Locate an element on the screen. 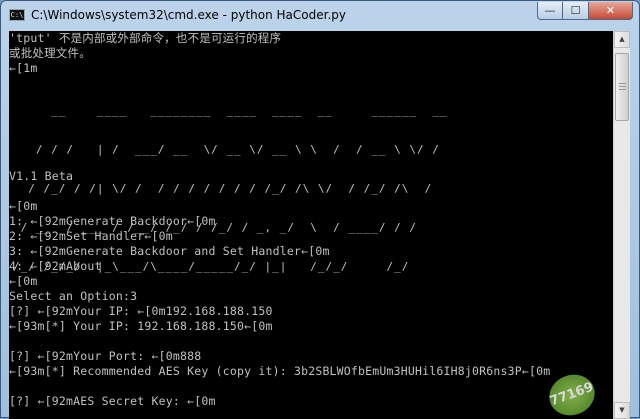 This screenshot has height=419, width=640. scroll-down-arrow-icon: ▼ is located at coordinates (622, 410).